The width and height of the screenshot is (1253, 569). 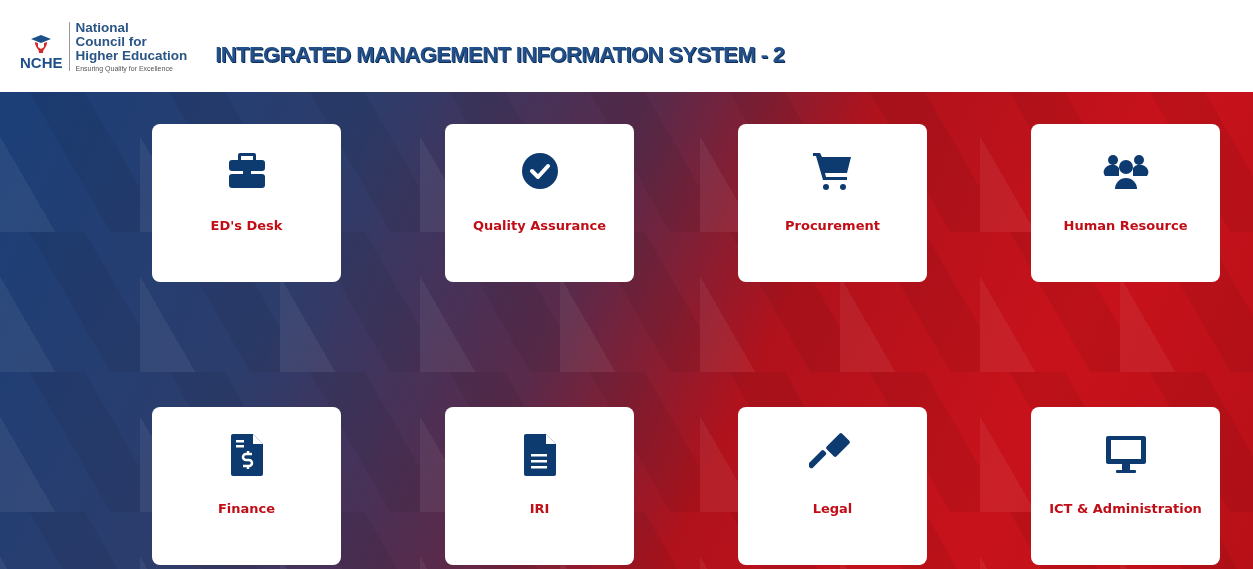 I want to click on module-card: Legal, so click(x=832, y=486).